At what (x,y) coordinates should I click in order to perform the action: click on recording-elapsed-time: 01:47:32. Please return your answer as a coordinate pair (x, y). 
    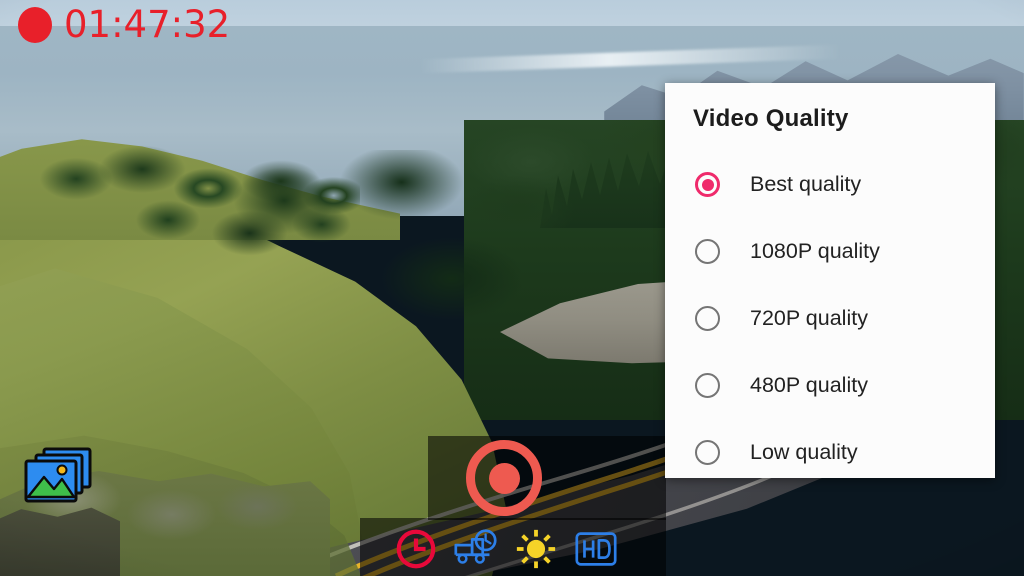
    Looking at the image, I should click on (147, 24).